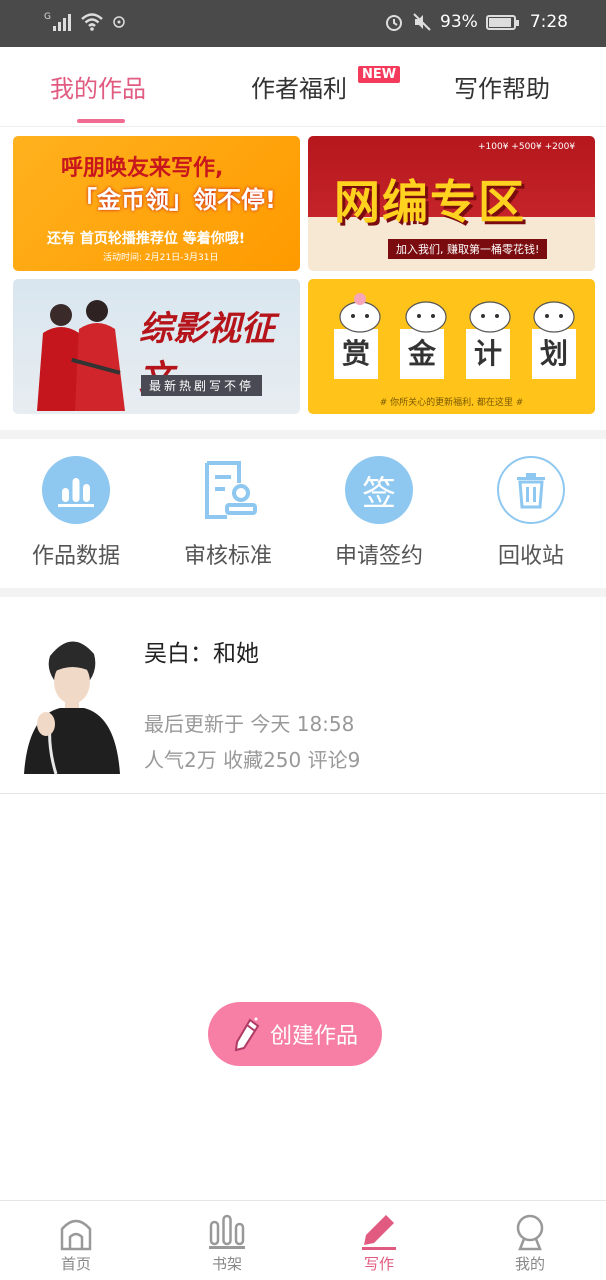 The image size is (606, 1280). I want to click on battery-icon, so click(502, 22).